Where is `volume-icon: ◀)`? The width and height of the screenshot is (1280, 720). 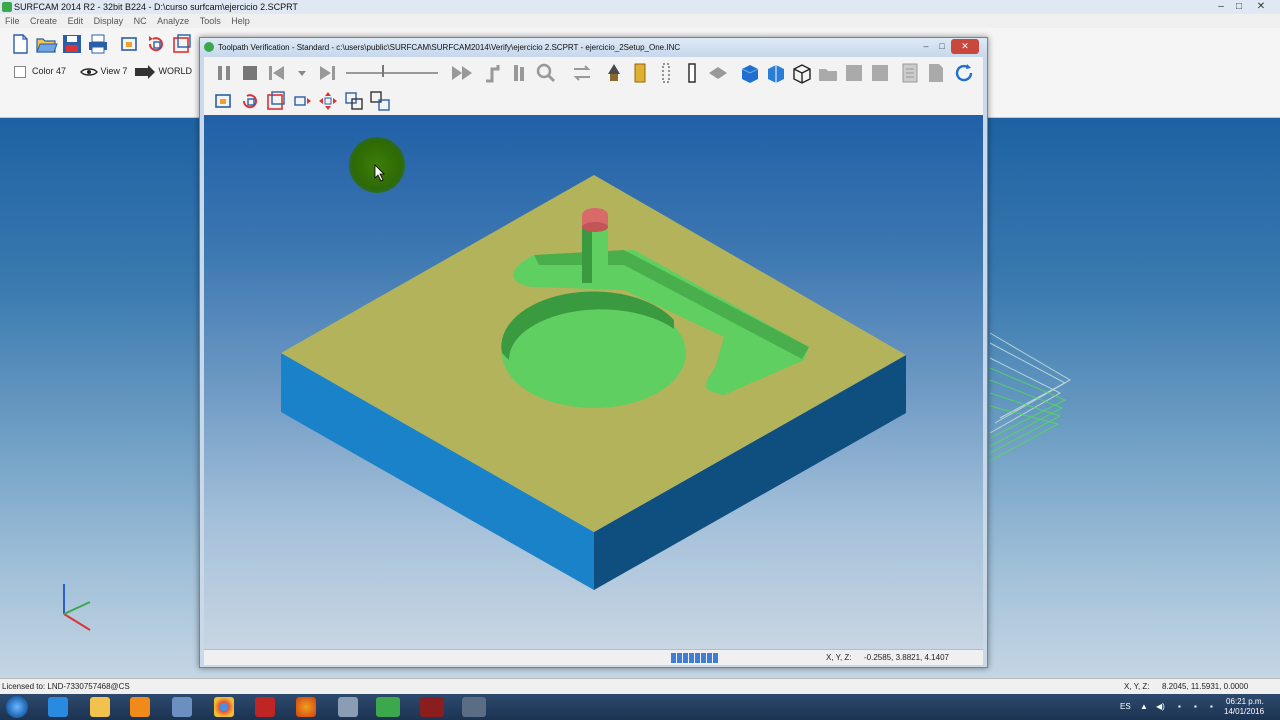 volume-icon: ◀) is located at coordinates (1160, 707).